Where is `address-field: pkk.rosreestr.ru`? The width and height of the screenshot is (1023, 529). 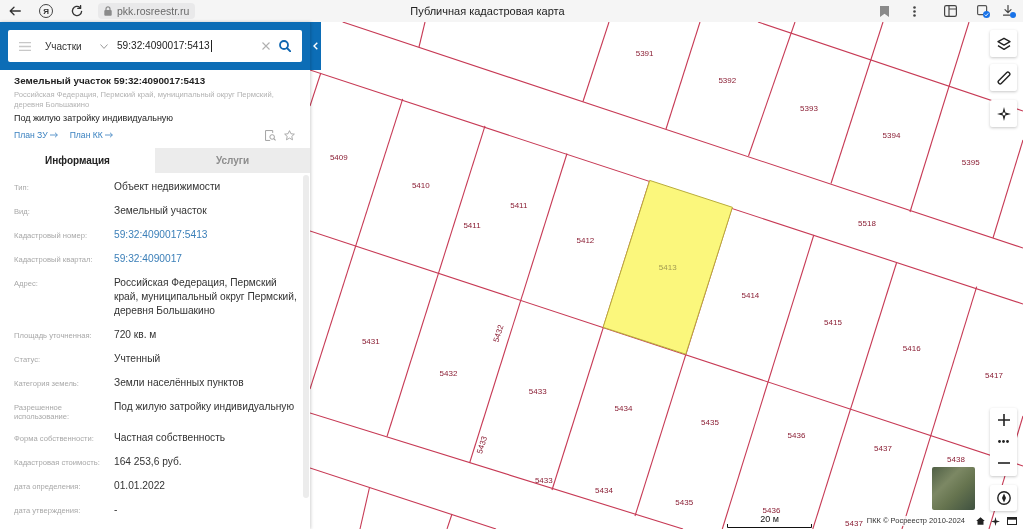
address-field: pkk.rosreestr.ru is located at coordinates (147, 11).